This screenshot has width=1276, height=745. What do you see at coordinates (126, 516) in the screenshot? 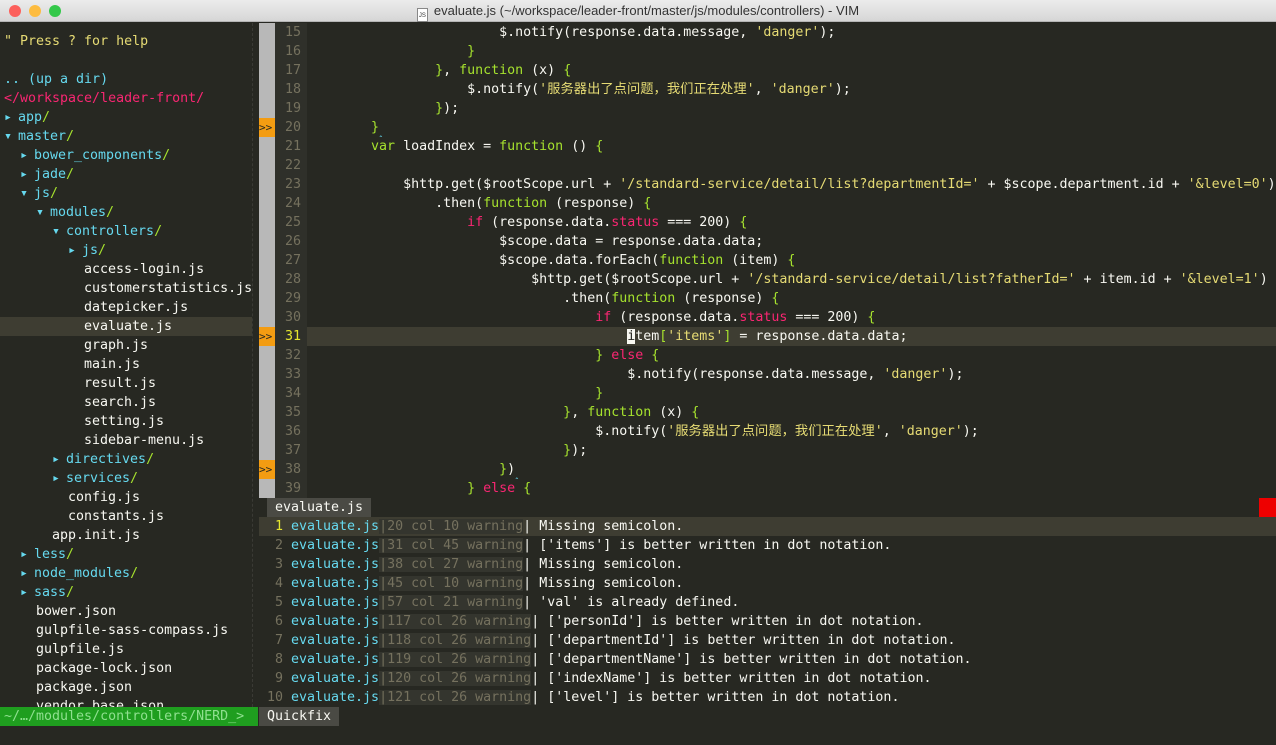
I see `tree-file: constants.js` at bounding box center [126, 516].